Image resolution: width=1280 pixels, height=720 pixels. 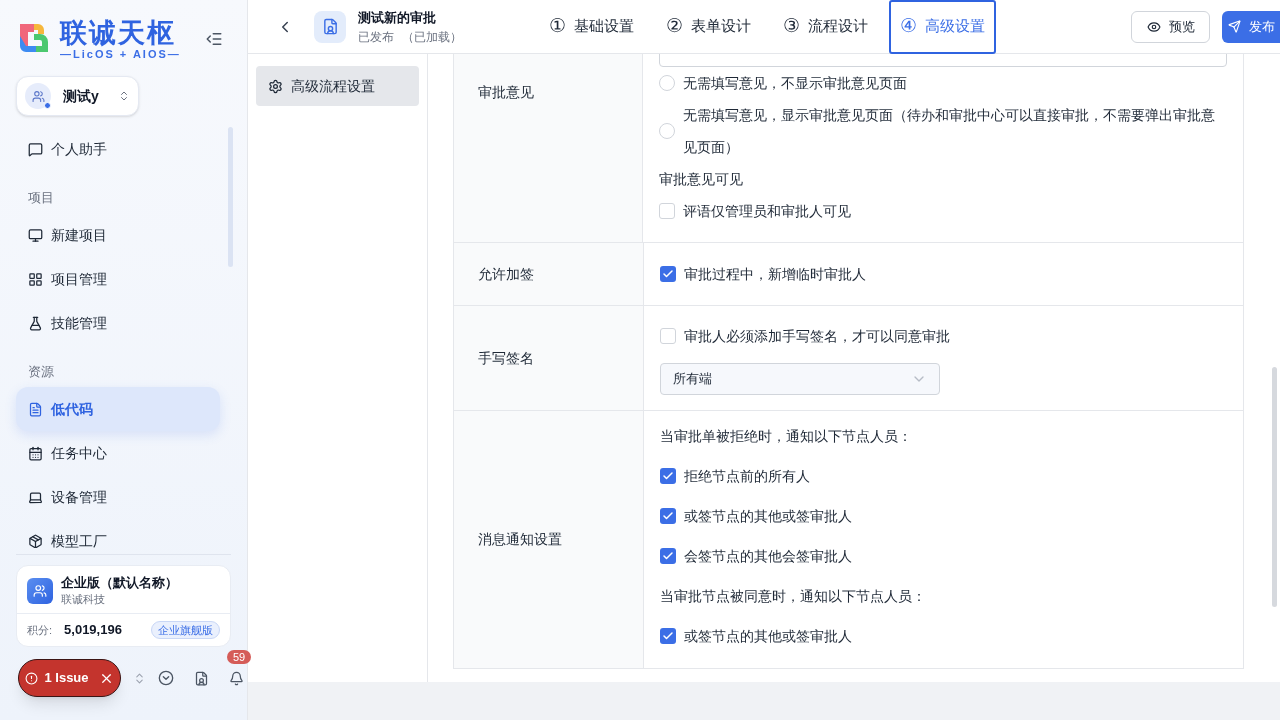 I want to click on nav-item: 技能管理, so click(x=118, y=323).